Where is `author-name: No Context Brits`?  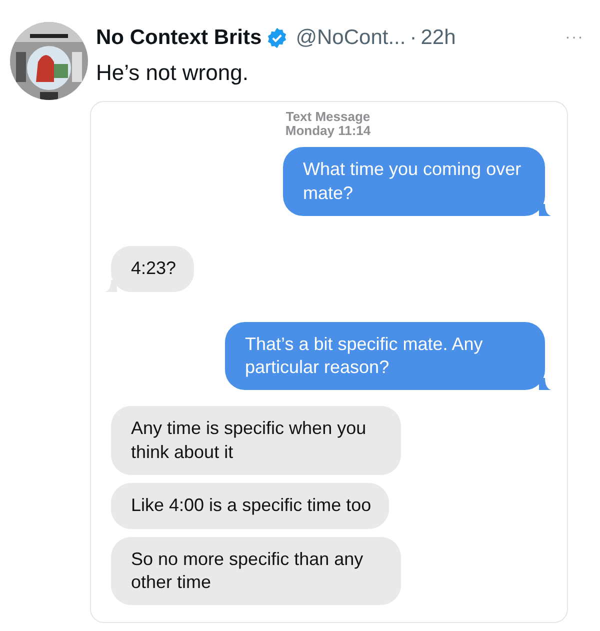 author-name: No Context Brits is located at coordinates (179, 38).